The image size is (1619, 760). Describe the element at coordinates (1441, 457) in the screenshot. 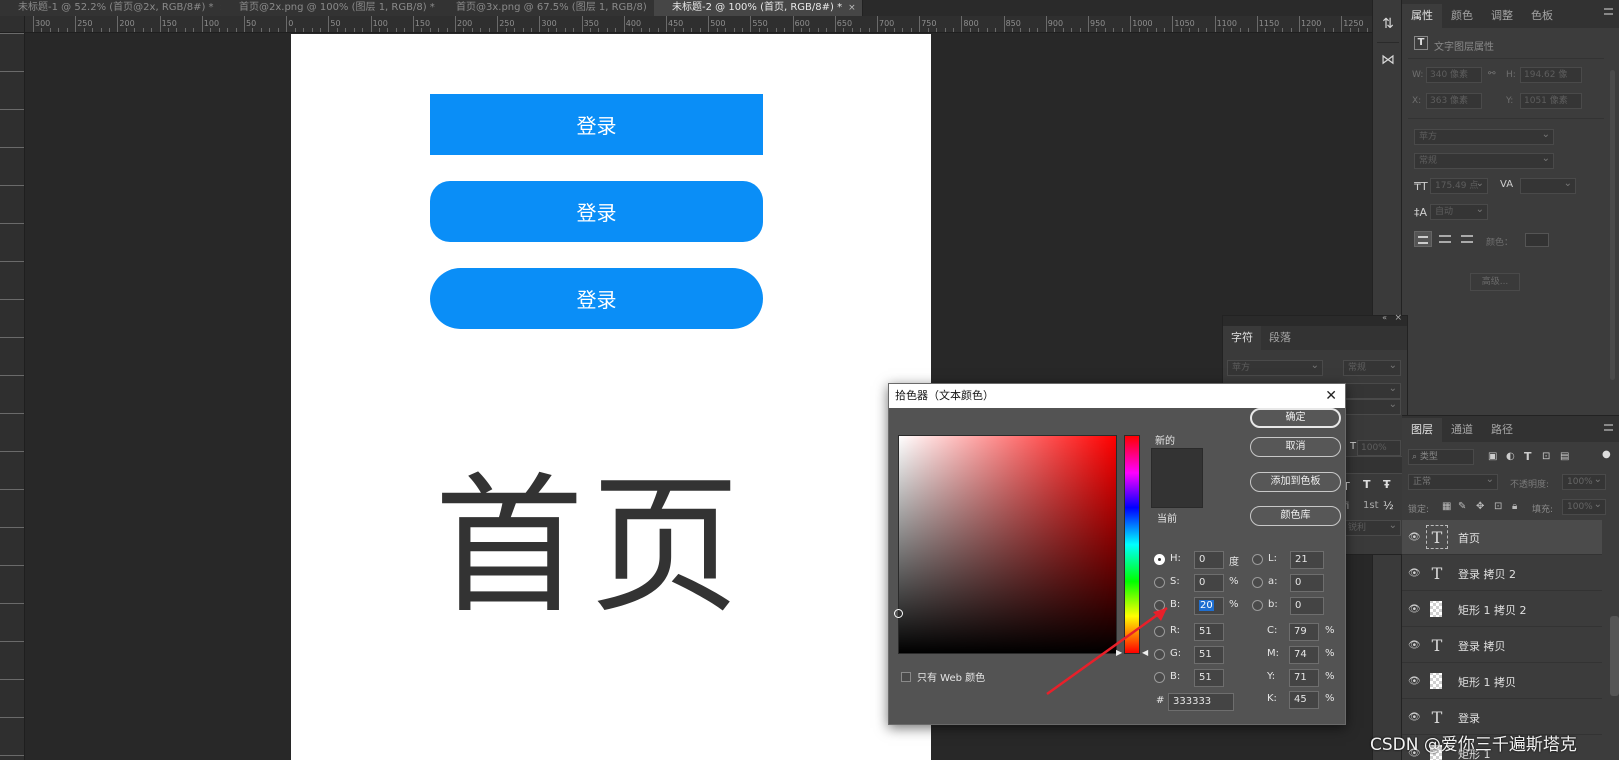

I see `layer-filter-select: ⌕ 类型` at that location.